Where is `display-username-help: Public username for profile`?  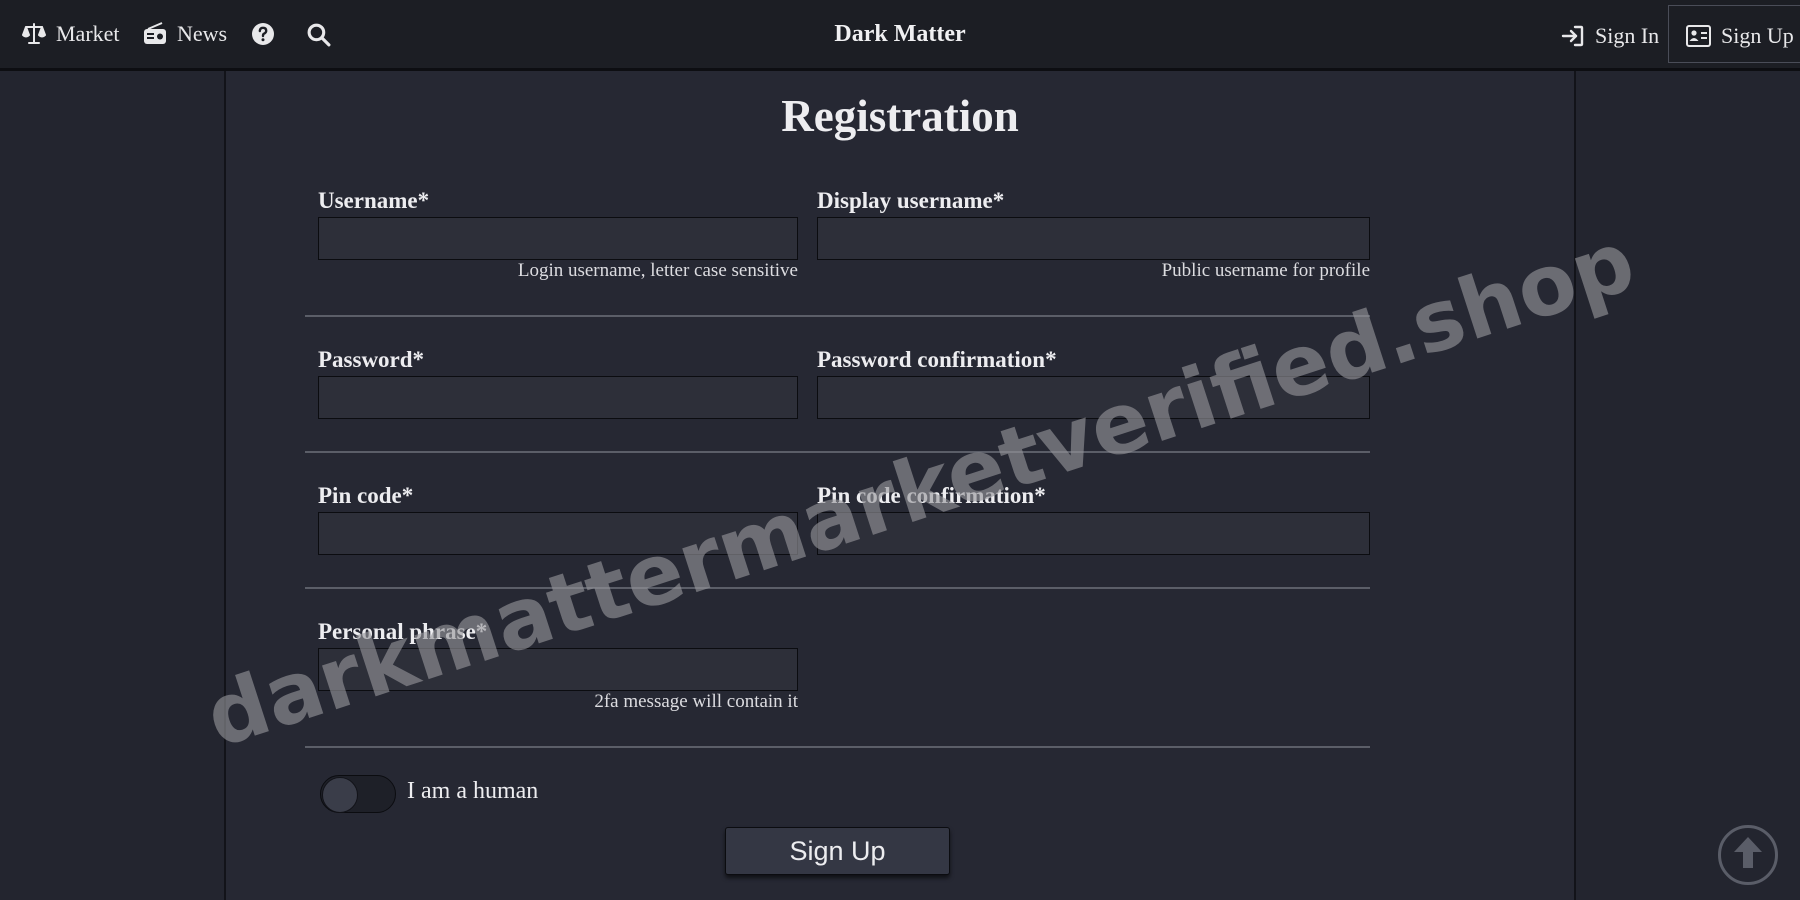 display-username-help: Public username for profile is located at coordinates (1265, 270).